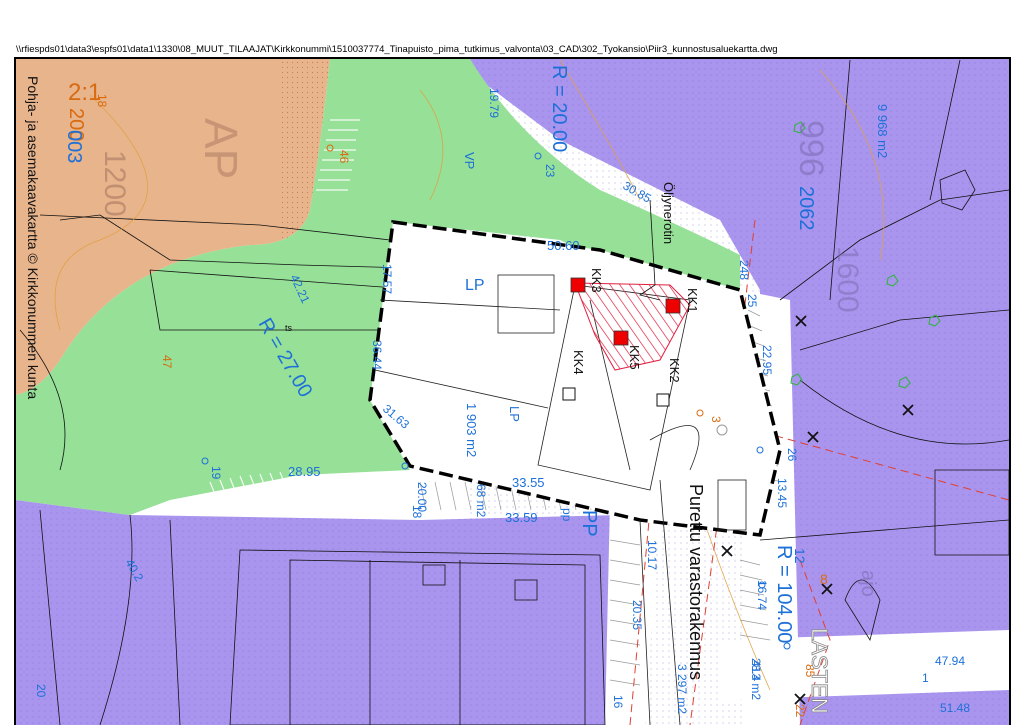  I want to click on radius-label-104: R = 104.00, so click(784, 594).